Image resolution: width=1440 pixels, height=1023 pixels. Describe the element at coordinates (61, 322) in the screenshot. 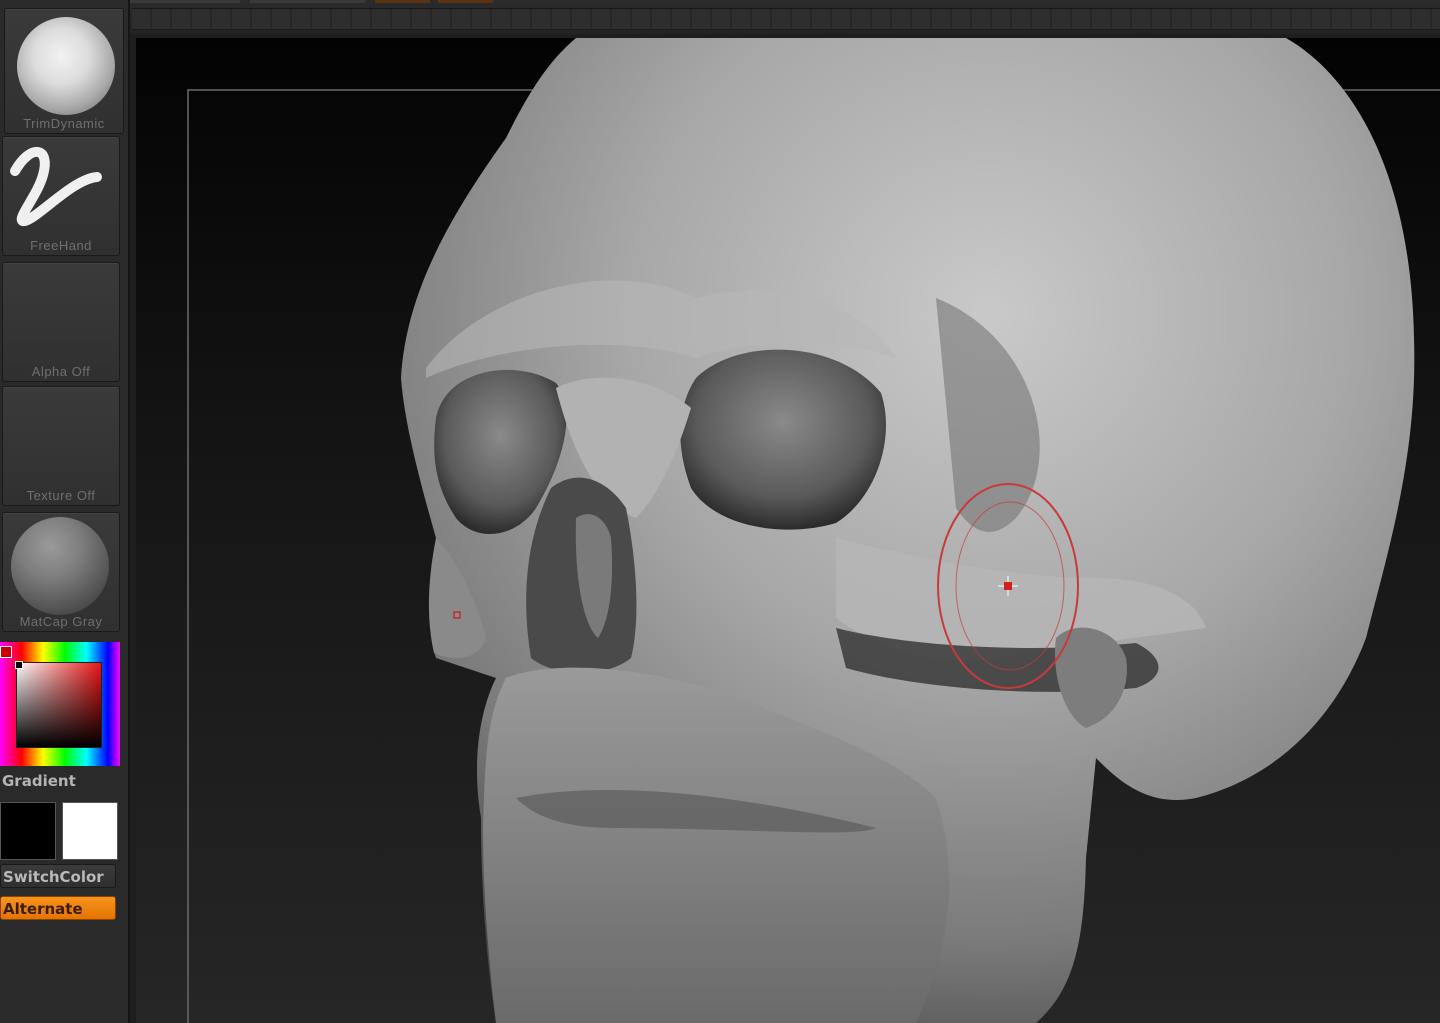

I see `alpha-button: Alpha Off` at that location.